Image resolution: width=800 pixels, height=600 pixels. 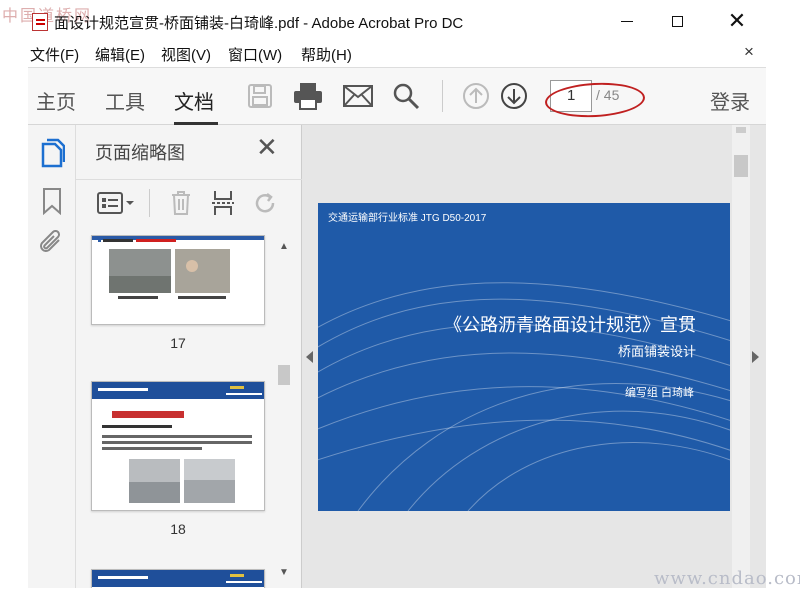 I want to click on menu-bar: 文件(F) 编辑(E) 视图(V) 窗口(W) 帮助(H) ×, so click(x=400, y=53).